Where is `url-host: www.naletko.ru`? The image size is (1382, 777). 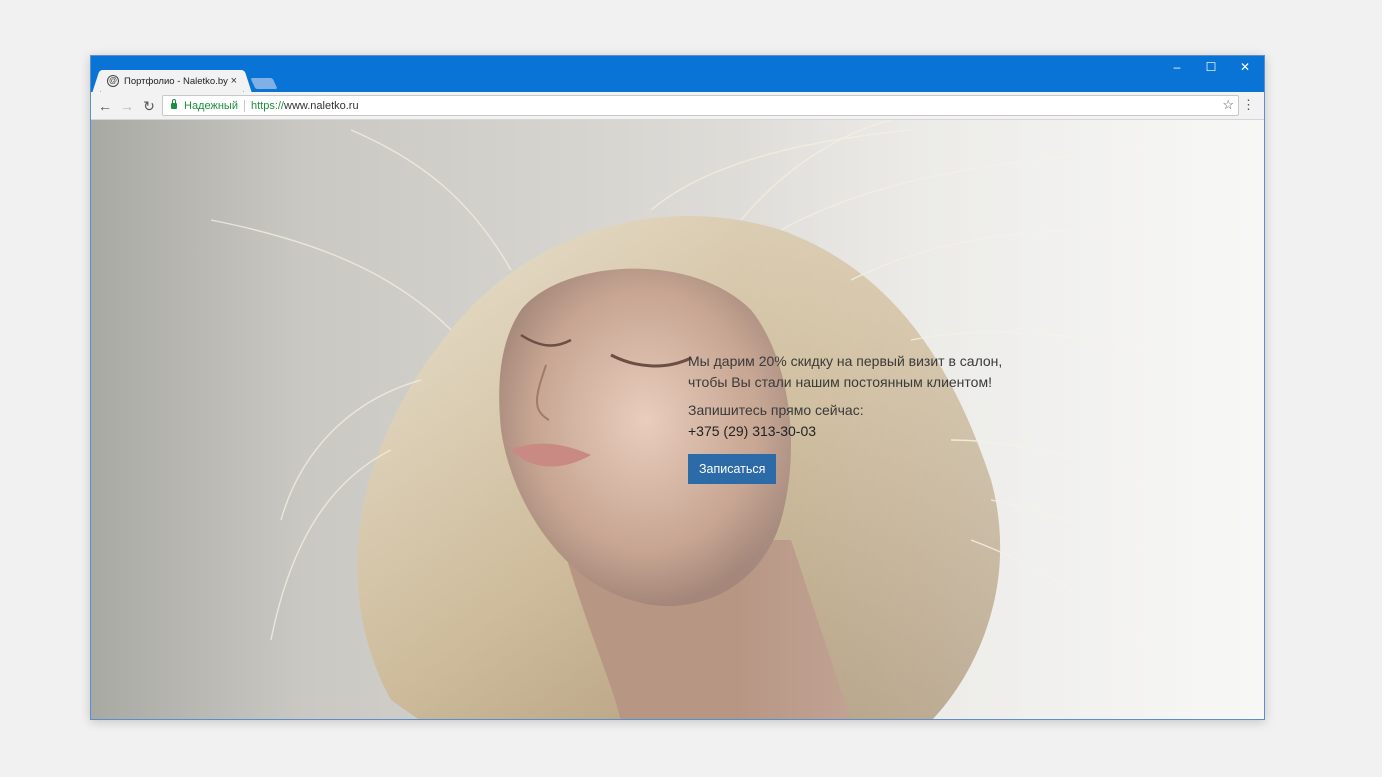 url-host: www.naletko.ru is located at coordinates (321, 105).